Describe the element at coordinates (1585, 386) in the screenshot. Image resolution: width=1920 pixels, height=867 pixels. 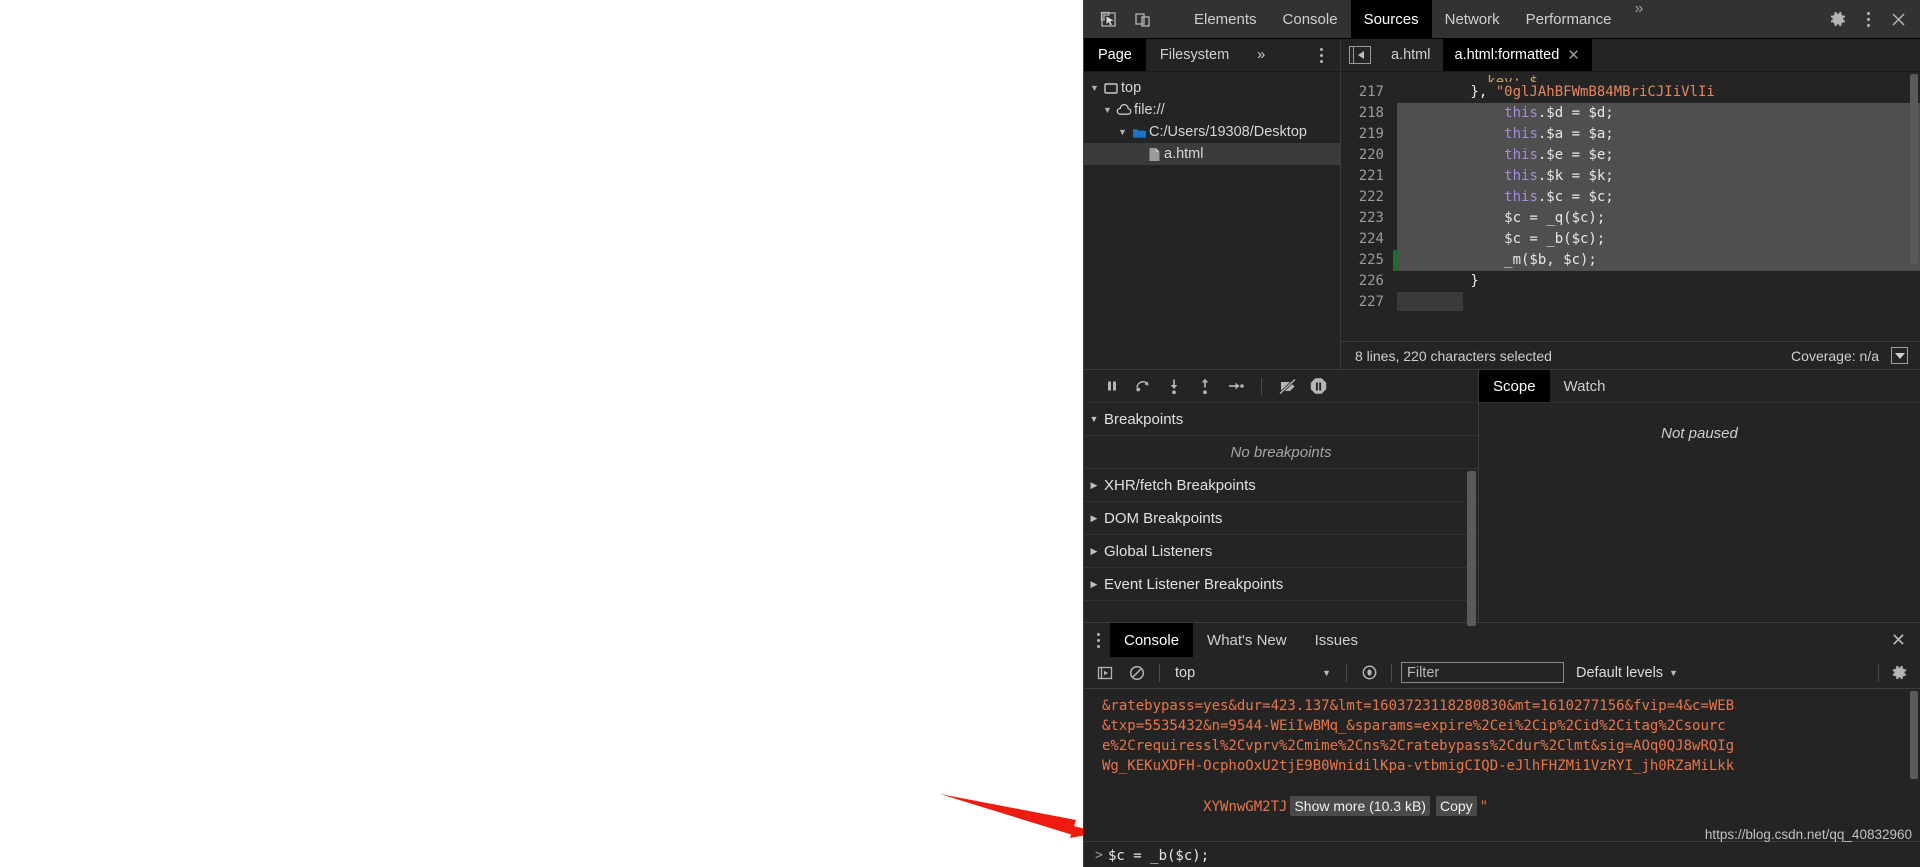
I see `tab-watch: Watch` at that location.